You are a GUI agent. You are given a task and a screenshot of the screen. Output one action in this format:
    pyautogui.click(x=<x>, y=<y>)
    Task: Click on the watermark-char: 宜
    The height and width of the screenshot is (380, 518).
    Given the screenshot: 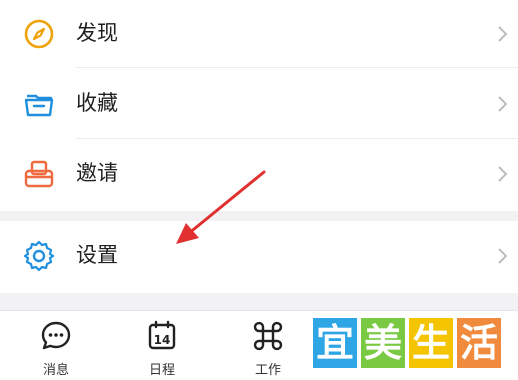 What is the action you would take?
    pyautogui.click(x=335, y=343)
    